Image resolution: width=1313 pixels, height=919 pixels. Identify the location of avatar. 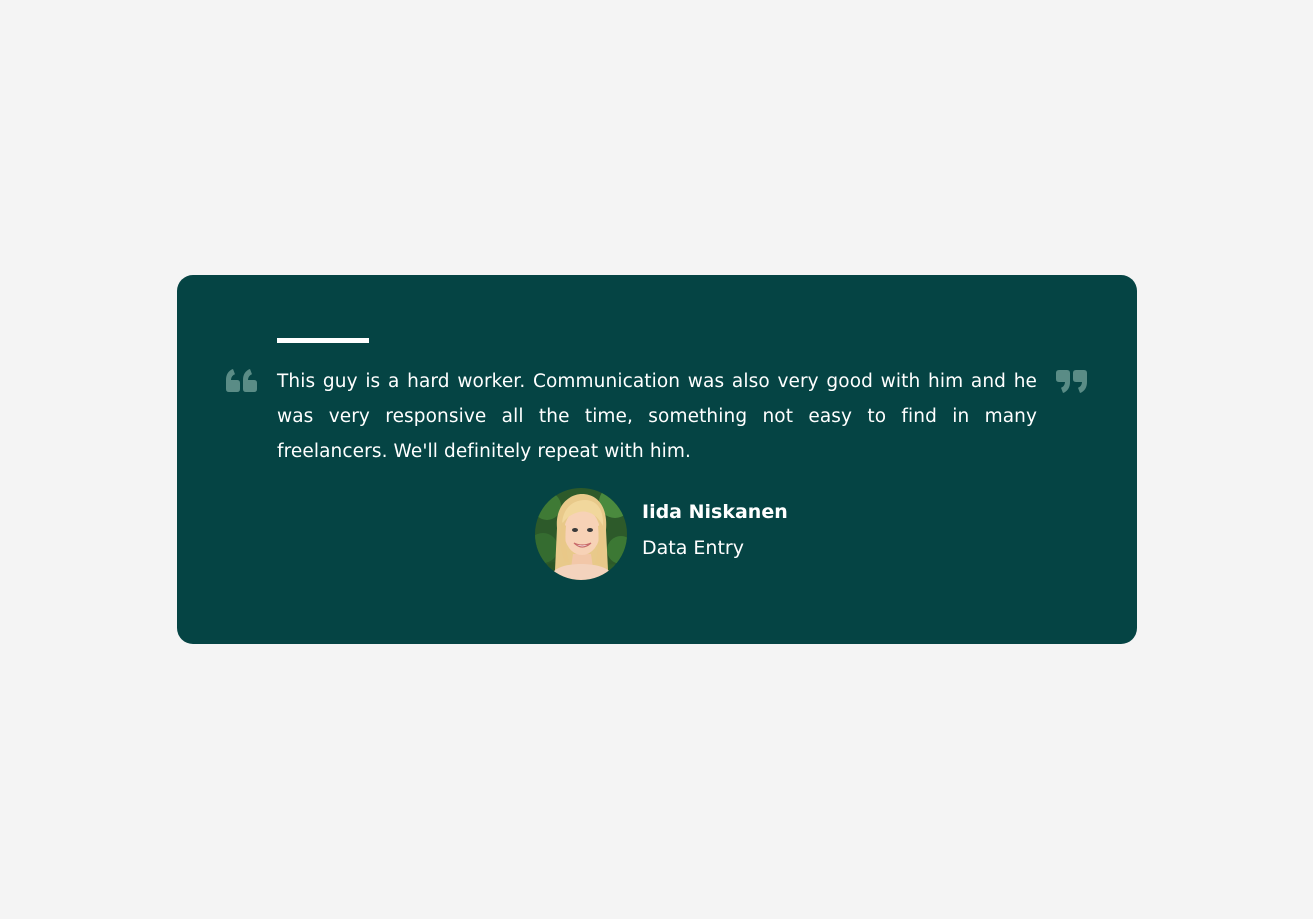
(581, 534).